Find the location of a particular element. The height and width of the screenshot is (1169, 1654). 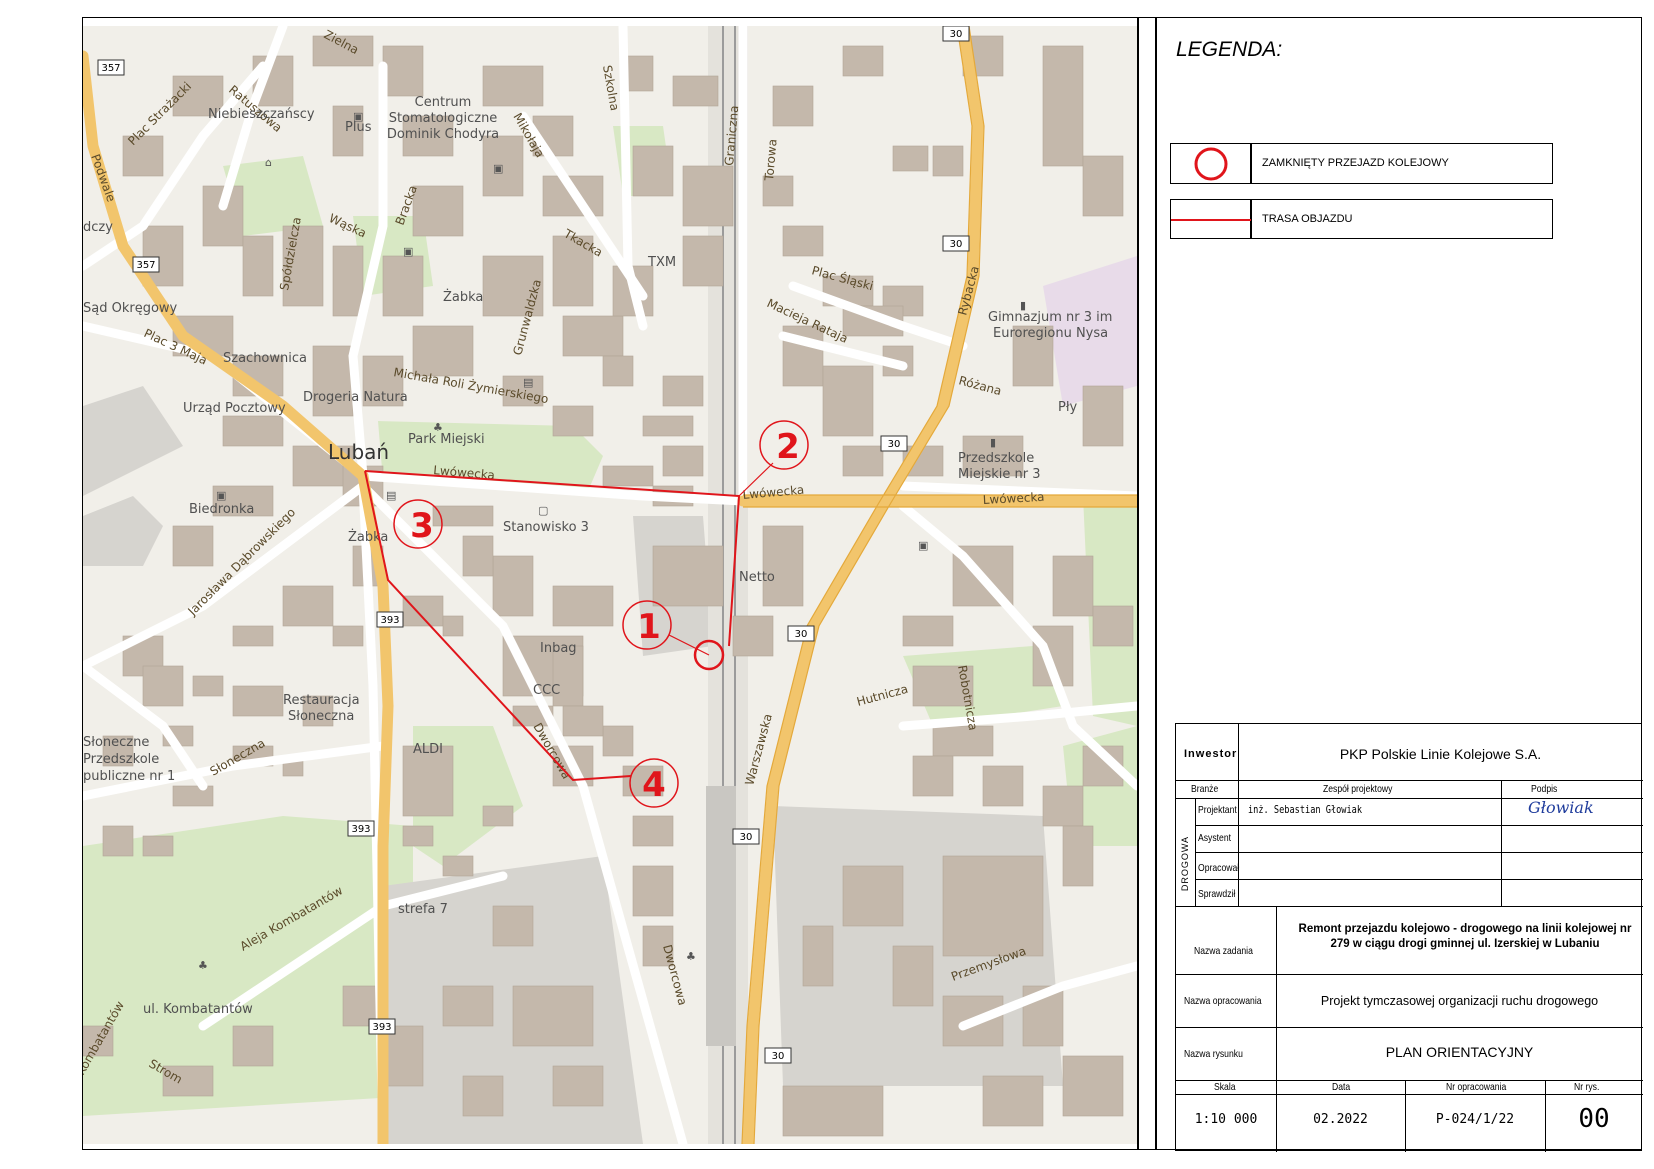

svg-text: TXM is located at coordinates (661, 262).